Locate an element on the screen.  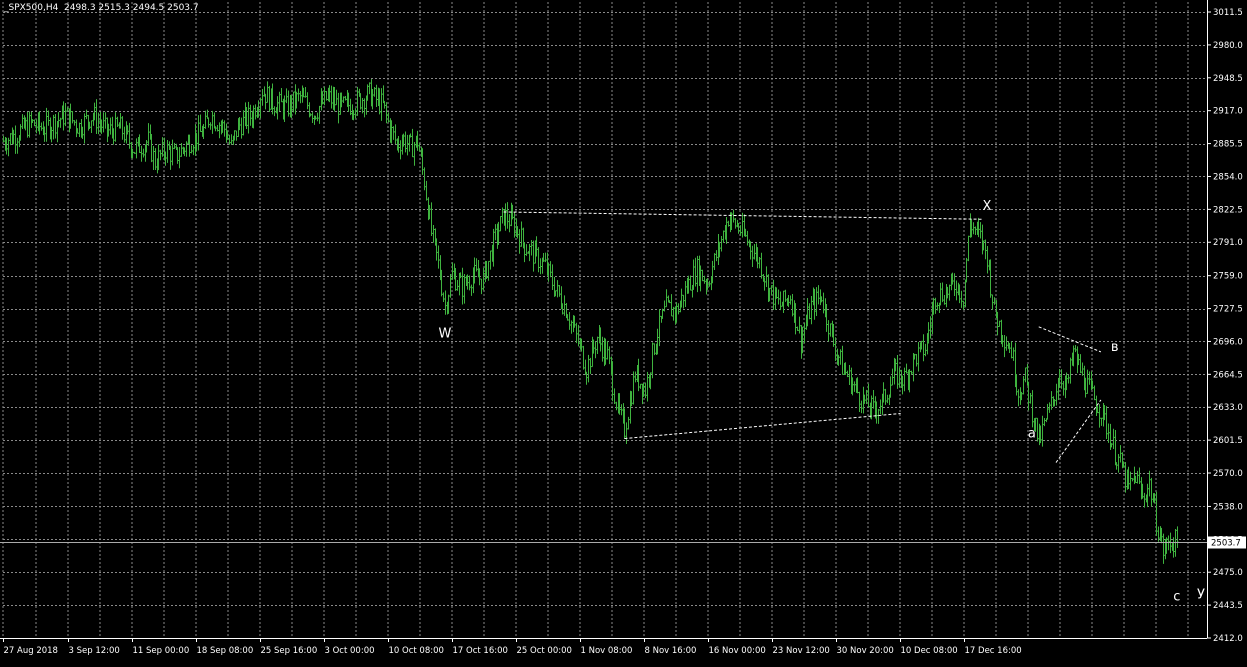
price-tick-label: 2854.0 is located at coordinates (1228, 177).